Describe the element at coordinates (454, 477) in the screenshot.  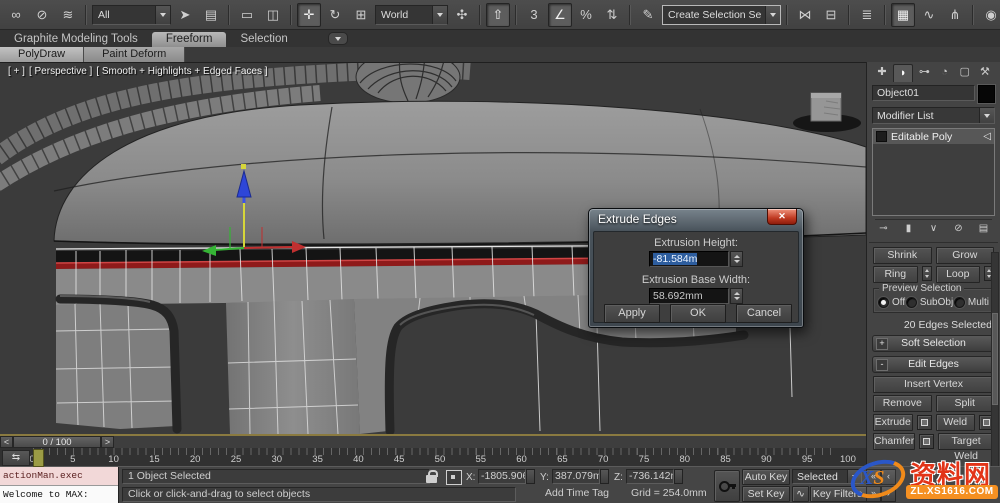
I see `absolute-mode-toggle-icon` at that location.